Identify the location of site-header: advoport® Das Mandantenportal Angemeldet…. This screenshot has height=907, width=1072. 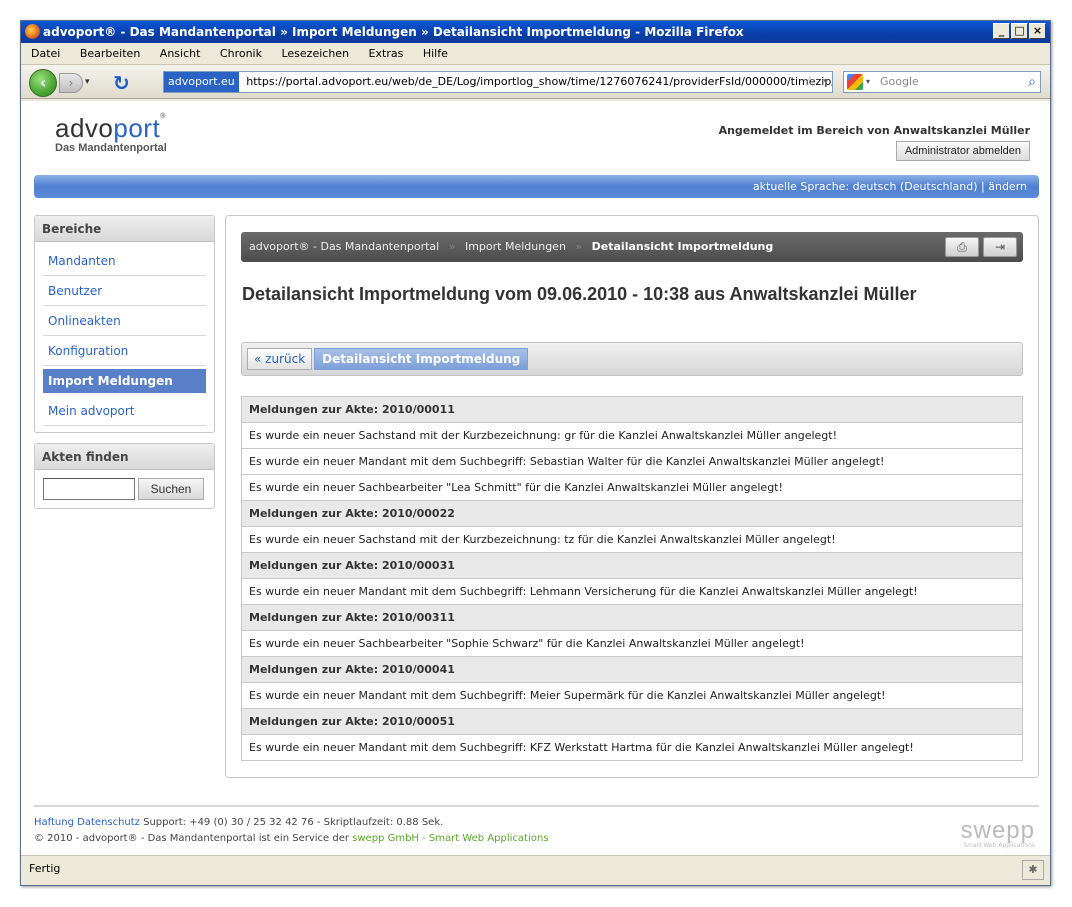
(535, 136).